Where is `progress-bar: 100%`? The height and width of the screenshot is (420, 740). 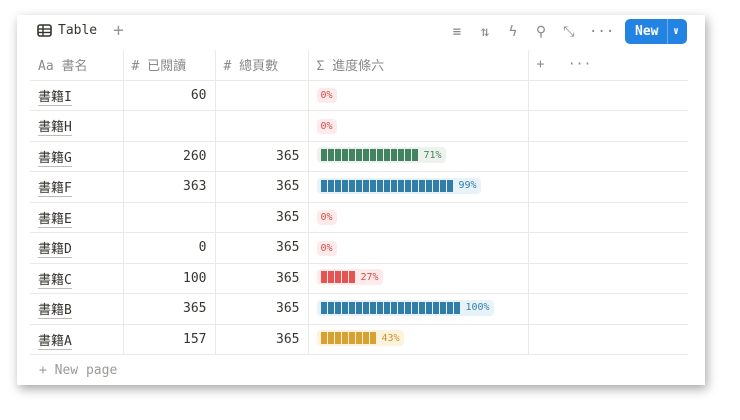 progress-bar: 100% is located at coordinates (405, 307).